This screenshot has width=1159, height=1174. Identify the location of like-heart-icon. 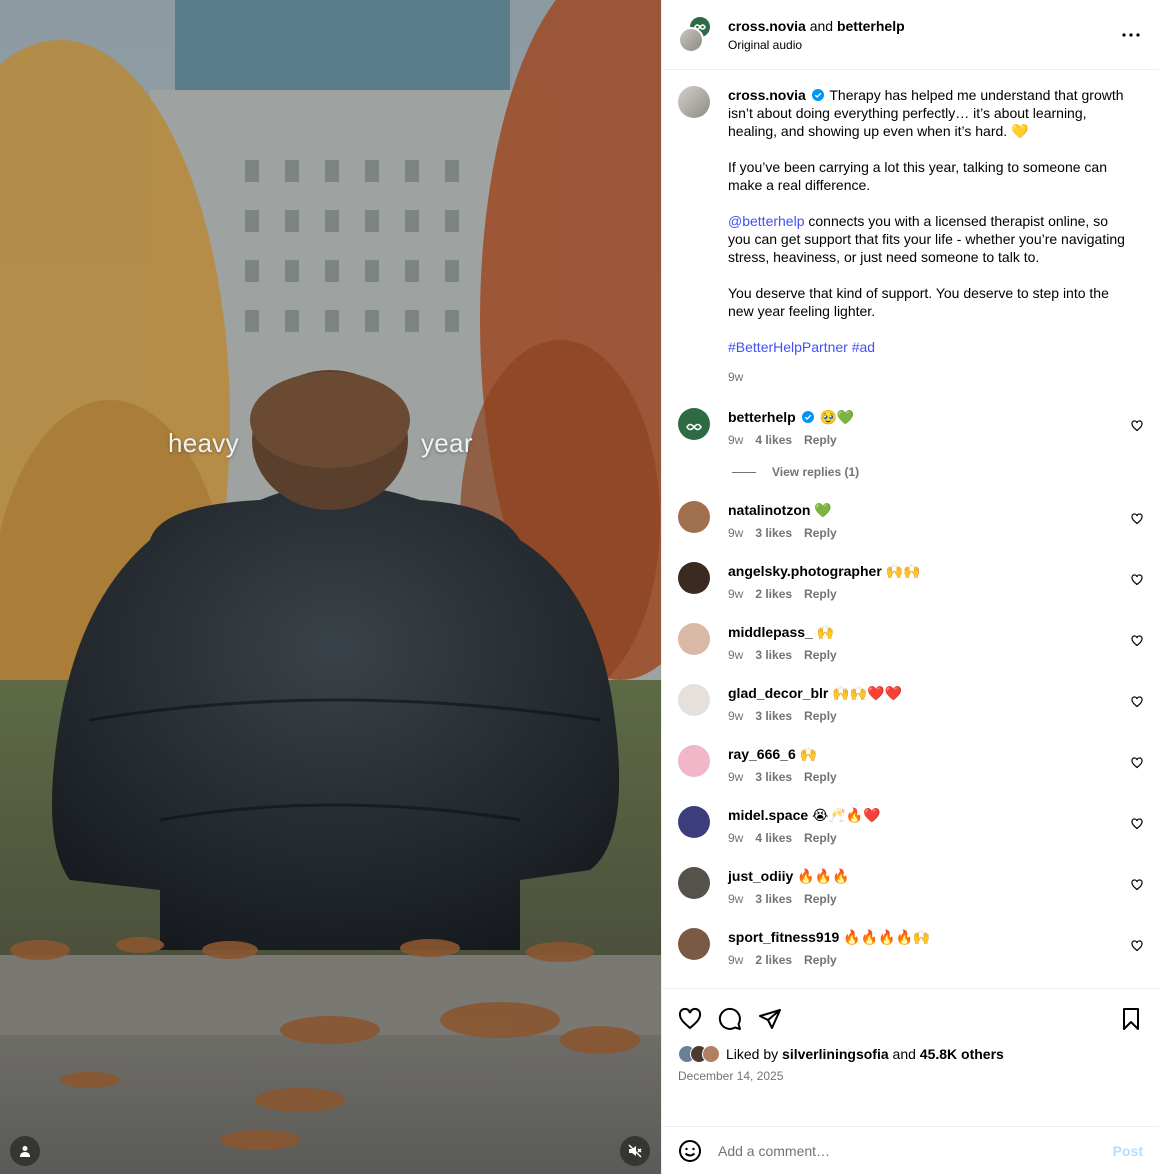
(690, 1019).